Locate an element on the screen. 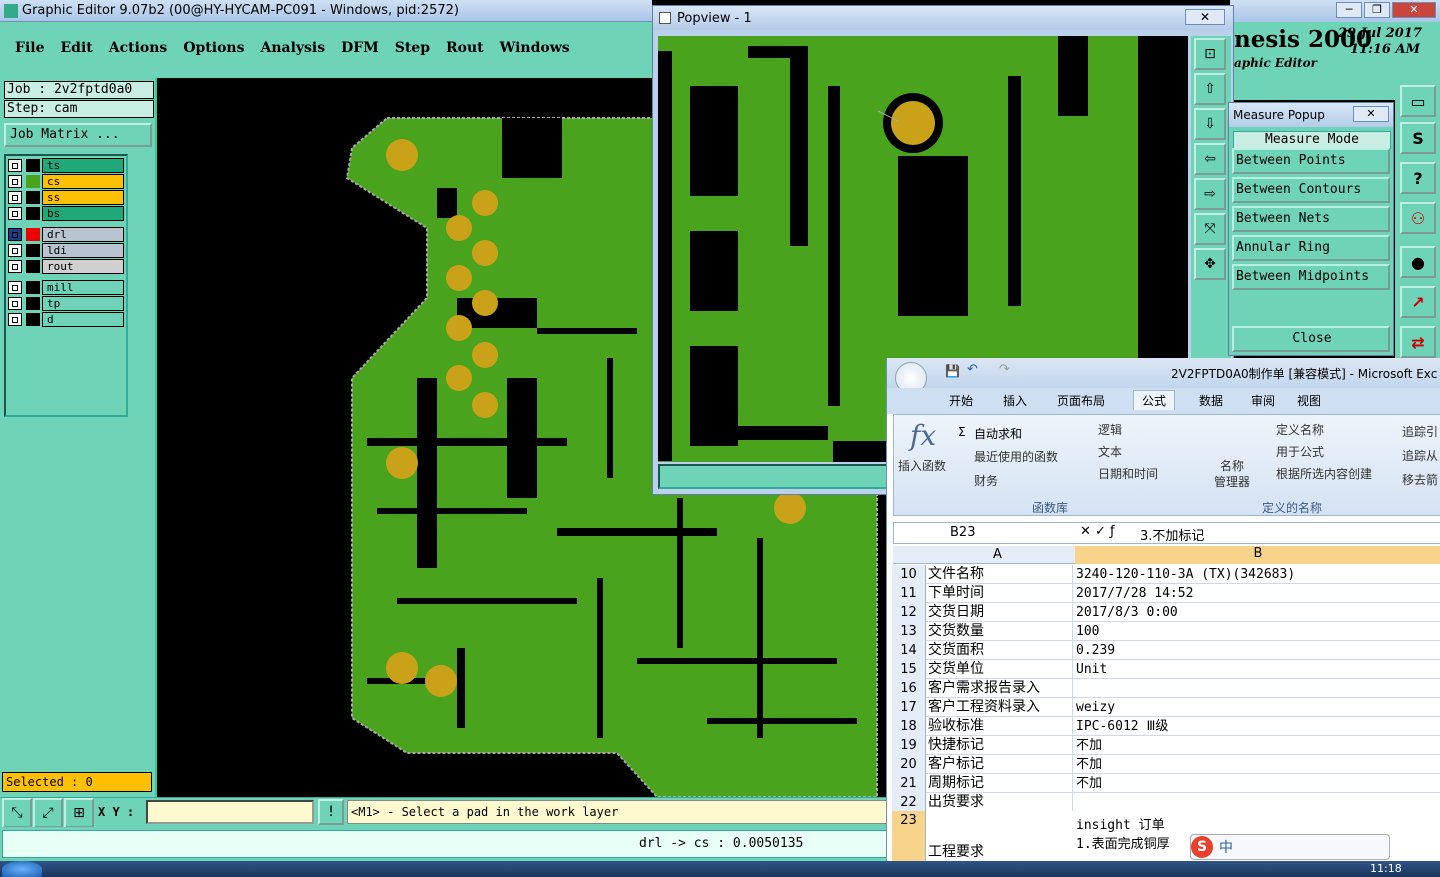 The image size is (1440, 877). cell-b: 0.239 is located at coordinates (1257, 650).